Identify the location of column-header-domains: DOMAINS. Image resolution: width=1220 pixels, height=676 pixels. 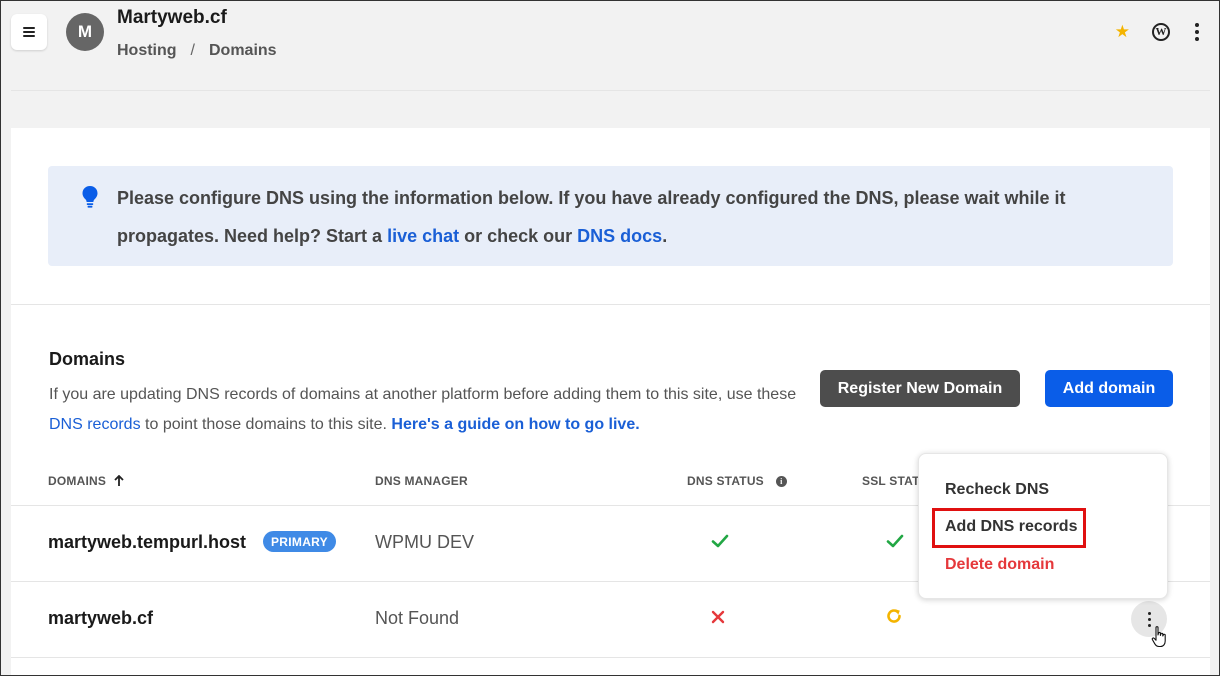
(86, 481).